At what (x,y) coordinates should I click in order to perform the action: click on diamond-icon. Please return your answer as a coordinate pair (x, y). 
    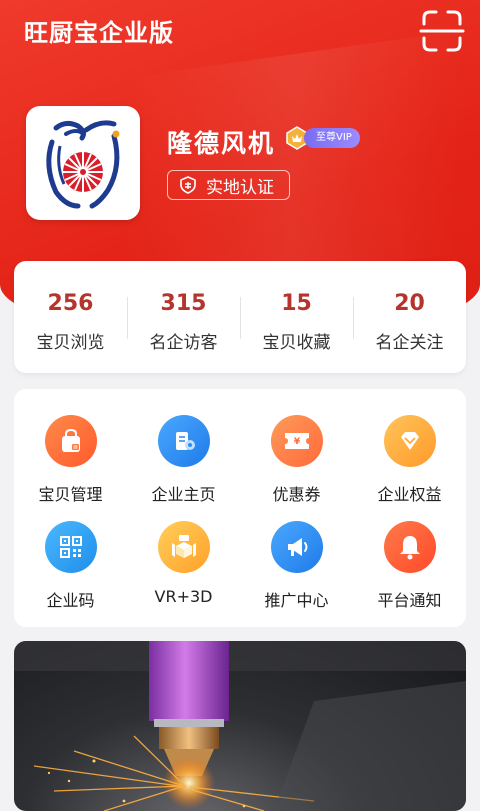
    Looking at the image, I should click on (409, 441).